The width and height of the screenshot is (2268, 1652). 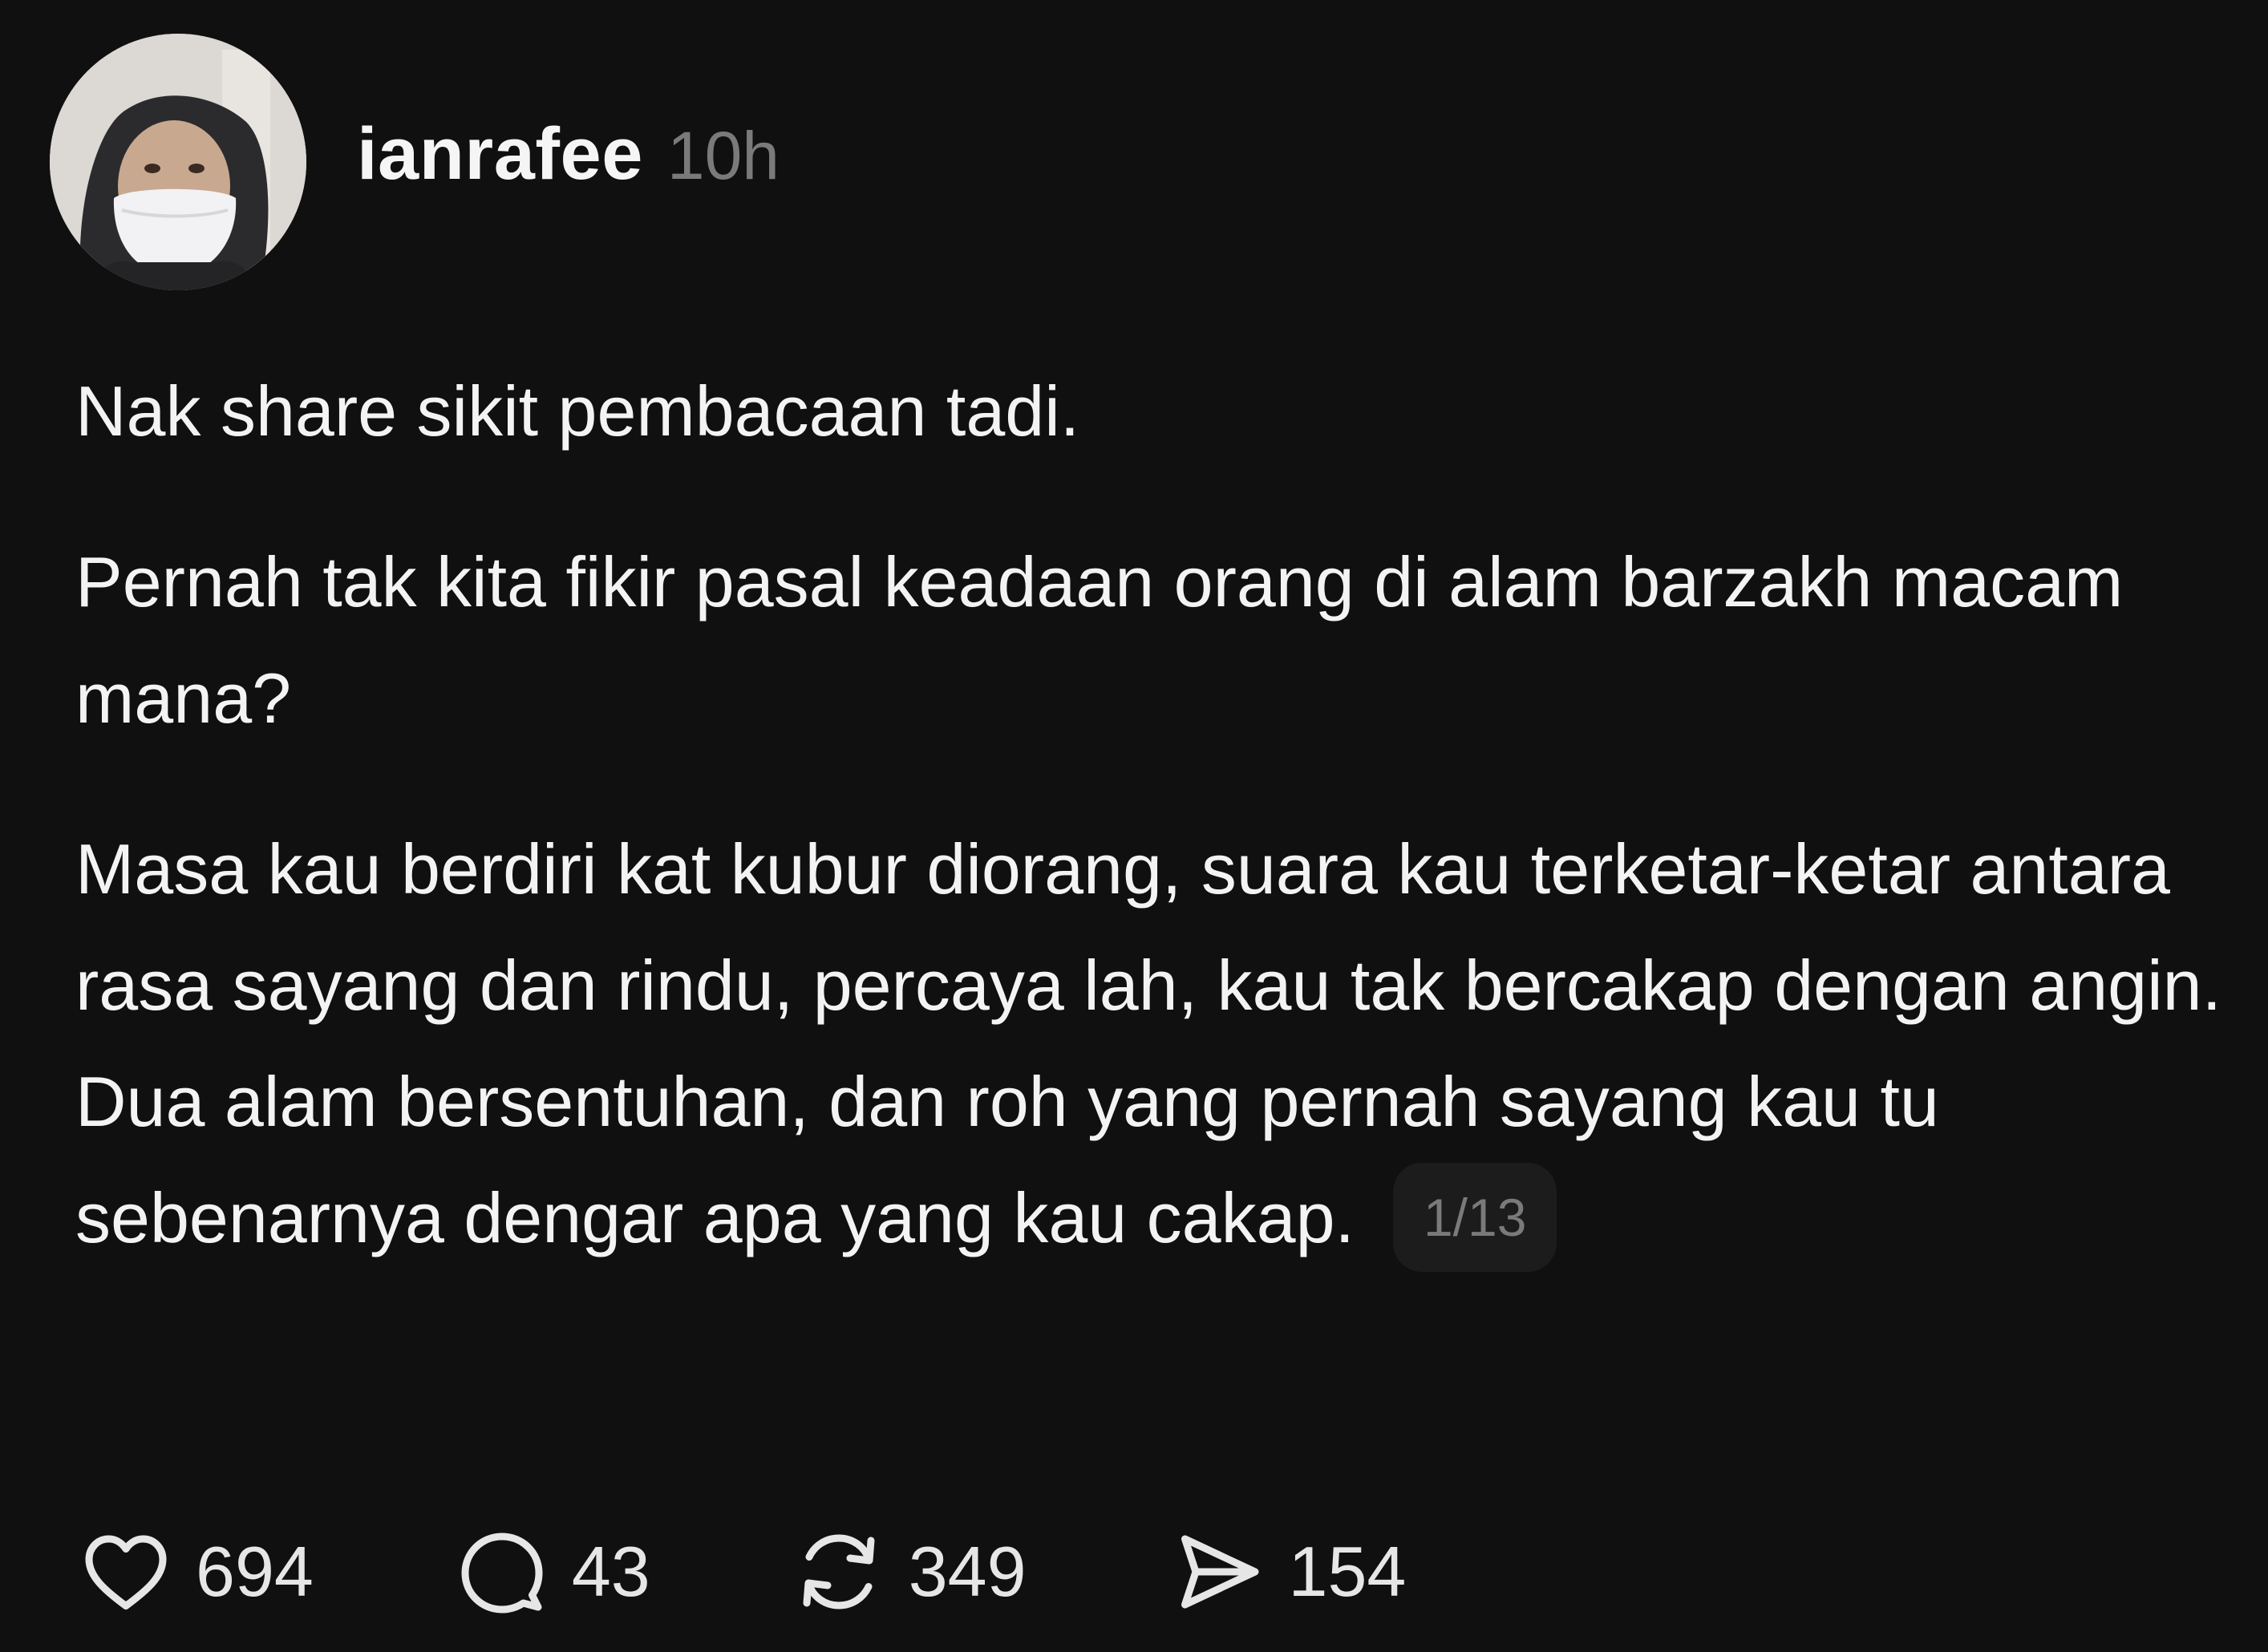 I want to click on heart-icon, so click(x=126, y=1572).